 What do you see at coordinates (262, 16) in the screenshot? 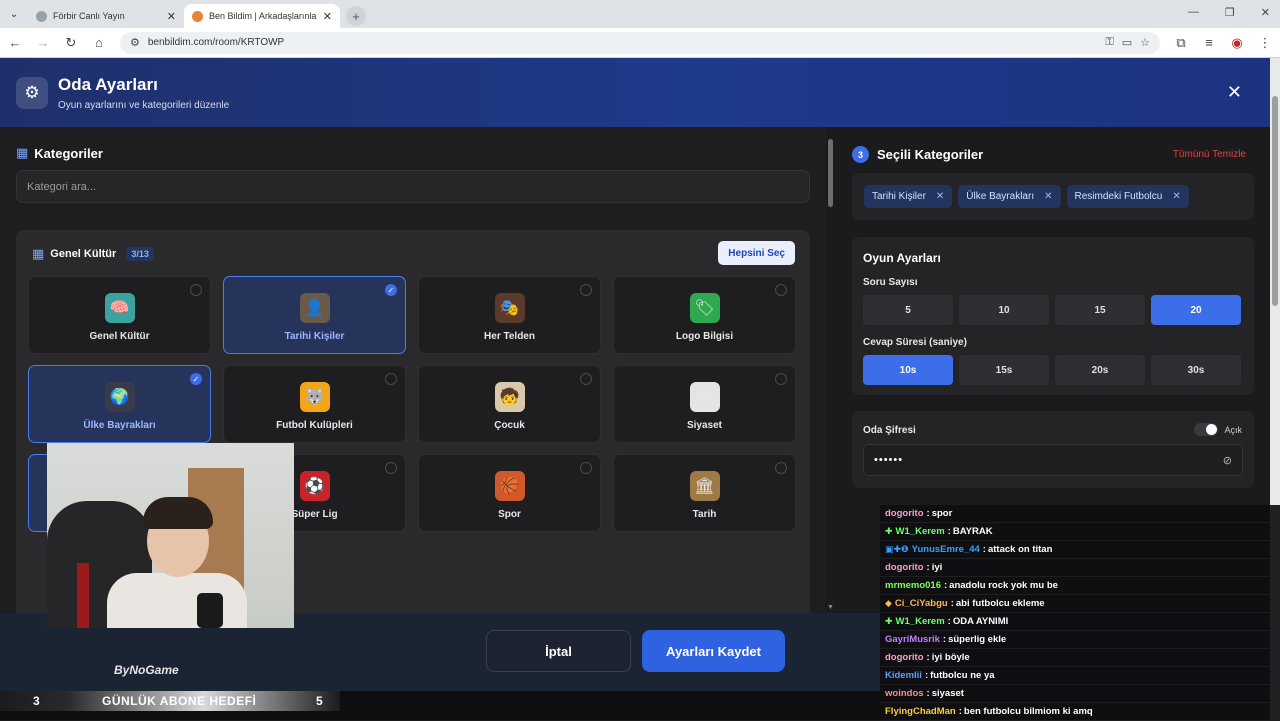
I see `browser-tab-2: Ben Bildim | Arkadaşlarınla Onli ✕` at bounding box center [262, 16].